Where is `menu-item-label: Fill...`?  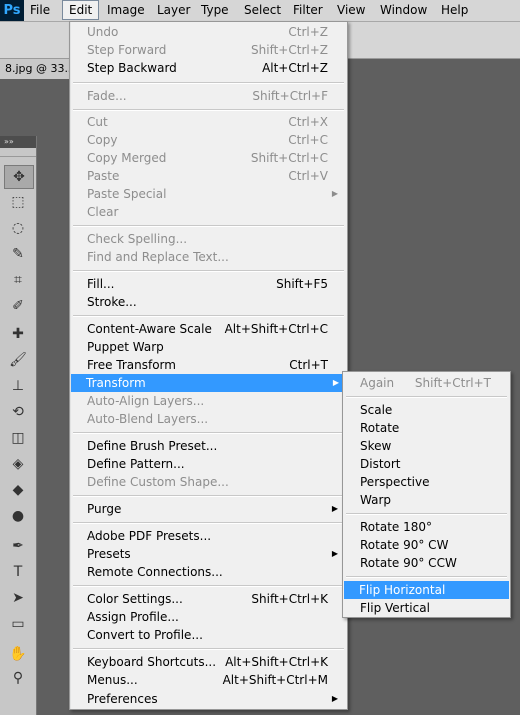
menu-item-label: Fill... is located at coordinates (101, 284).